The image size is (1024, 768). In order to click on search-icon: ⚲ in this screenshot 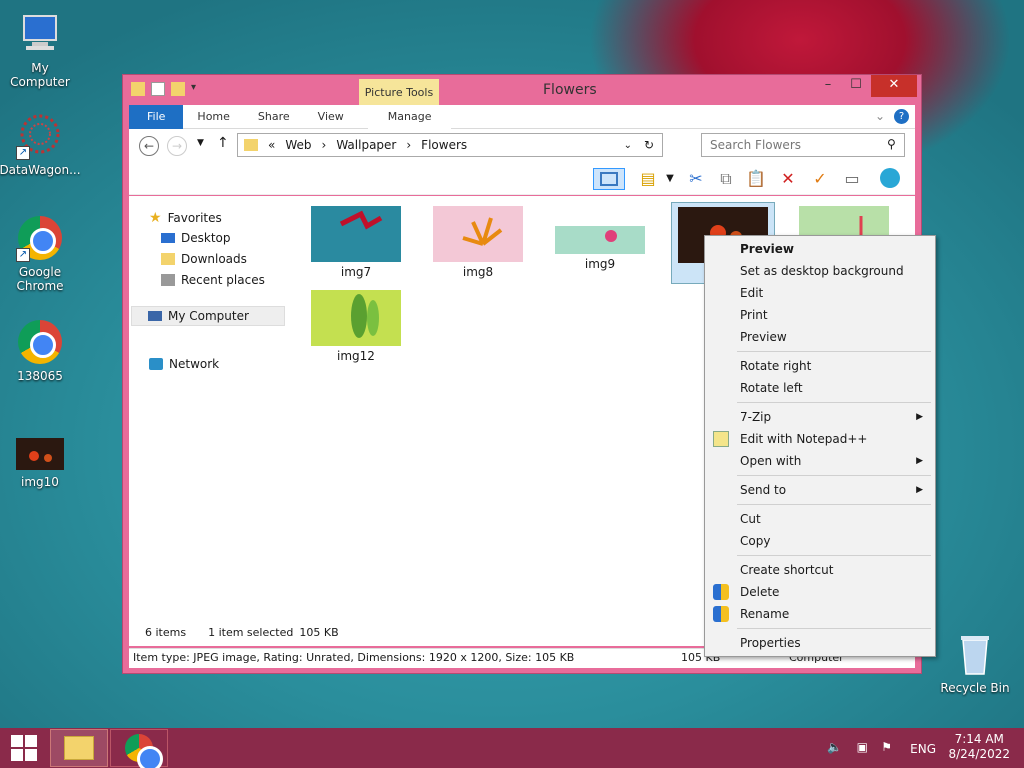, I will do `click(891, 144)`.